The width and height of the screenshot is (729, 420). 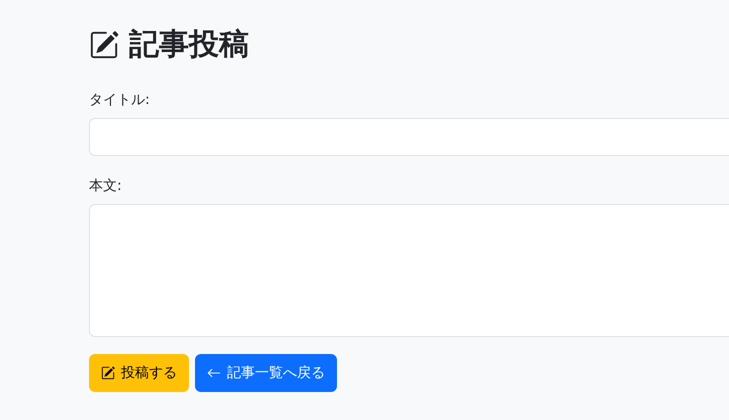 I want to click on field-label: 本文:, so click(x=106, y=186).